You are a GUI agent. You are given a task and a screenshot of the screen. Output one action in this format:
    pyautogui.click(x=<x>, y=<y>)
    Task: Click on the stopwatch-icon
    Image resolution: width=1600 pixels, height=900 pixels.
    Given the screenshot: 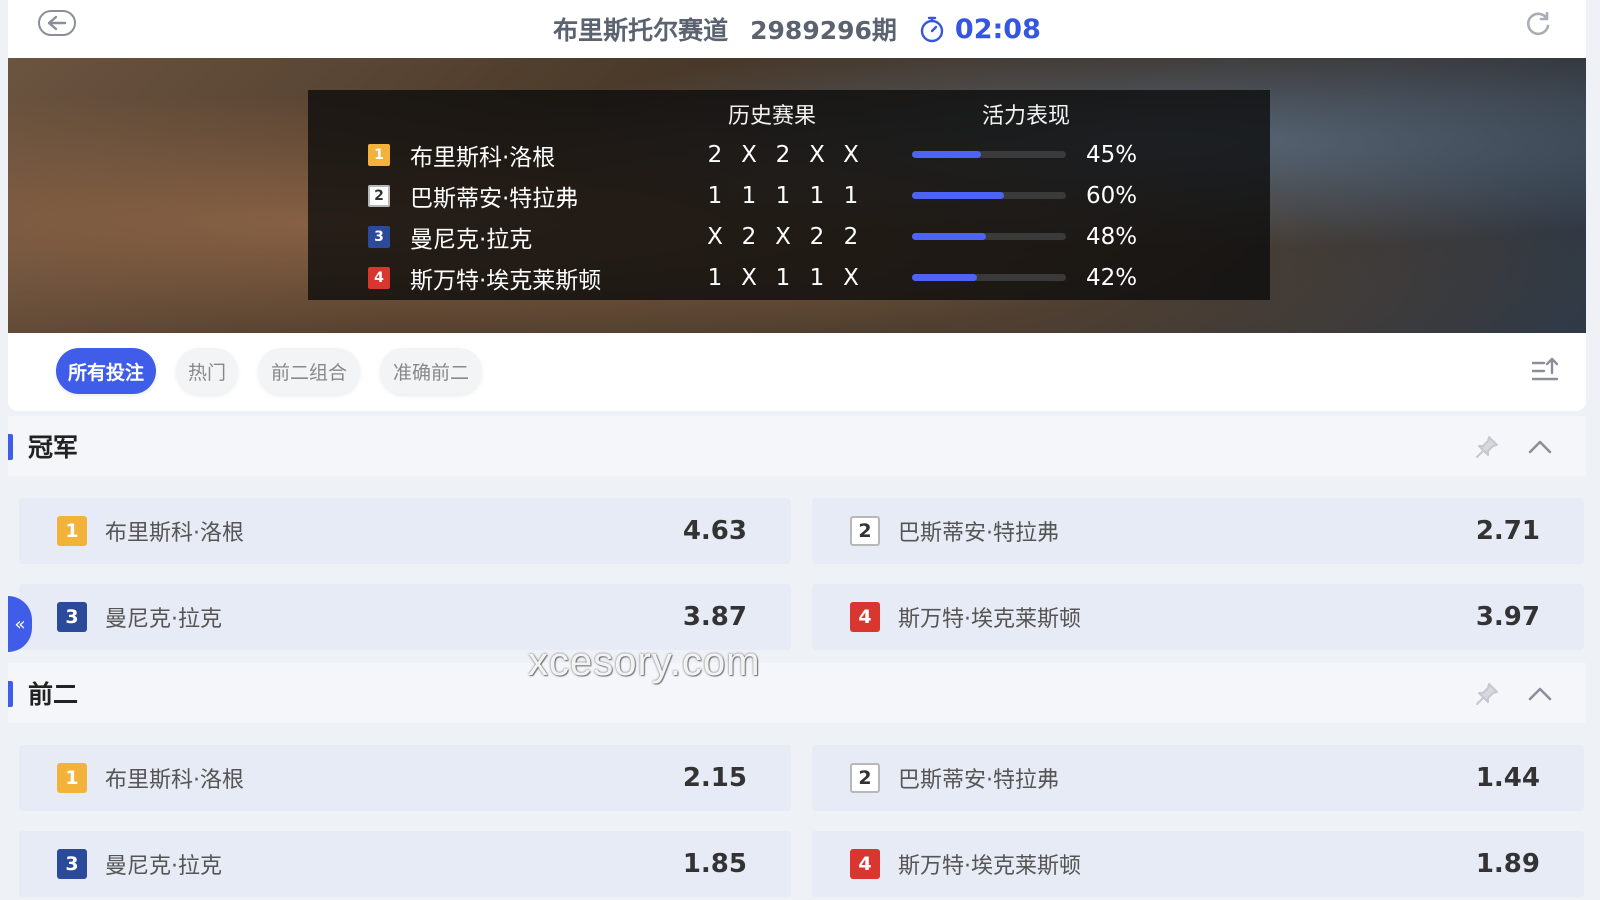 What is the action you would take?
    pyautogui.click(x=932, y=29)
    